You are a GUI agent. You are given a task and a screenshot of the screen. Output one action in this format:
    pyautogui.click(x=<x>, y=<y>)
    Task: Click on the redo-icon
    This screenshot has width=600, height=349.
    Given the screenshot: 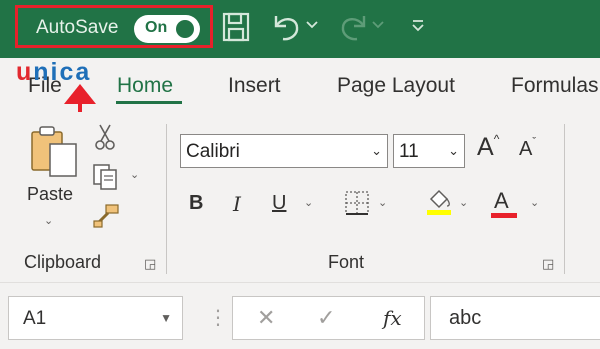 What is the action you would take?
    pyautogui.click(x=353, y=28)
    